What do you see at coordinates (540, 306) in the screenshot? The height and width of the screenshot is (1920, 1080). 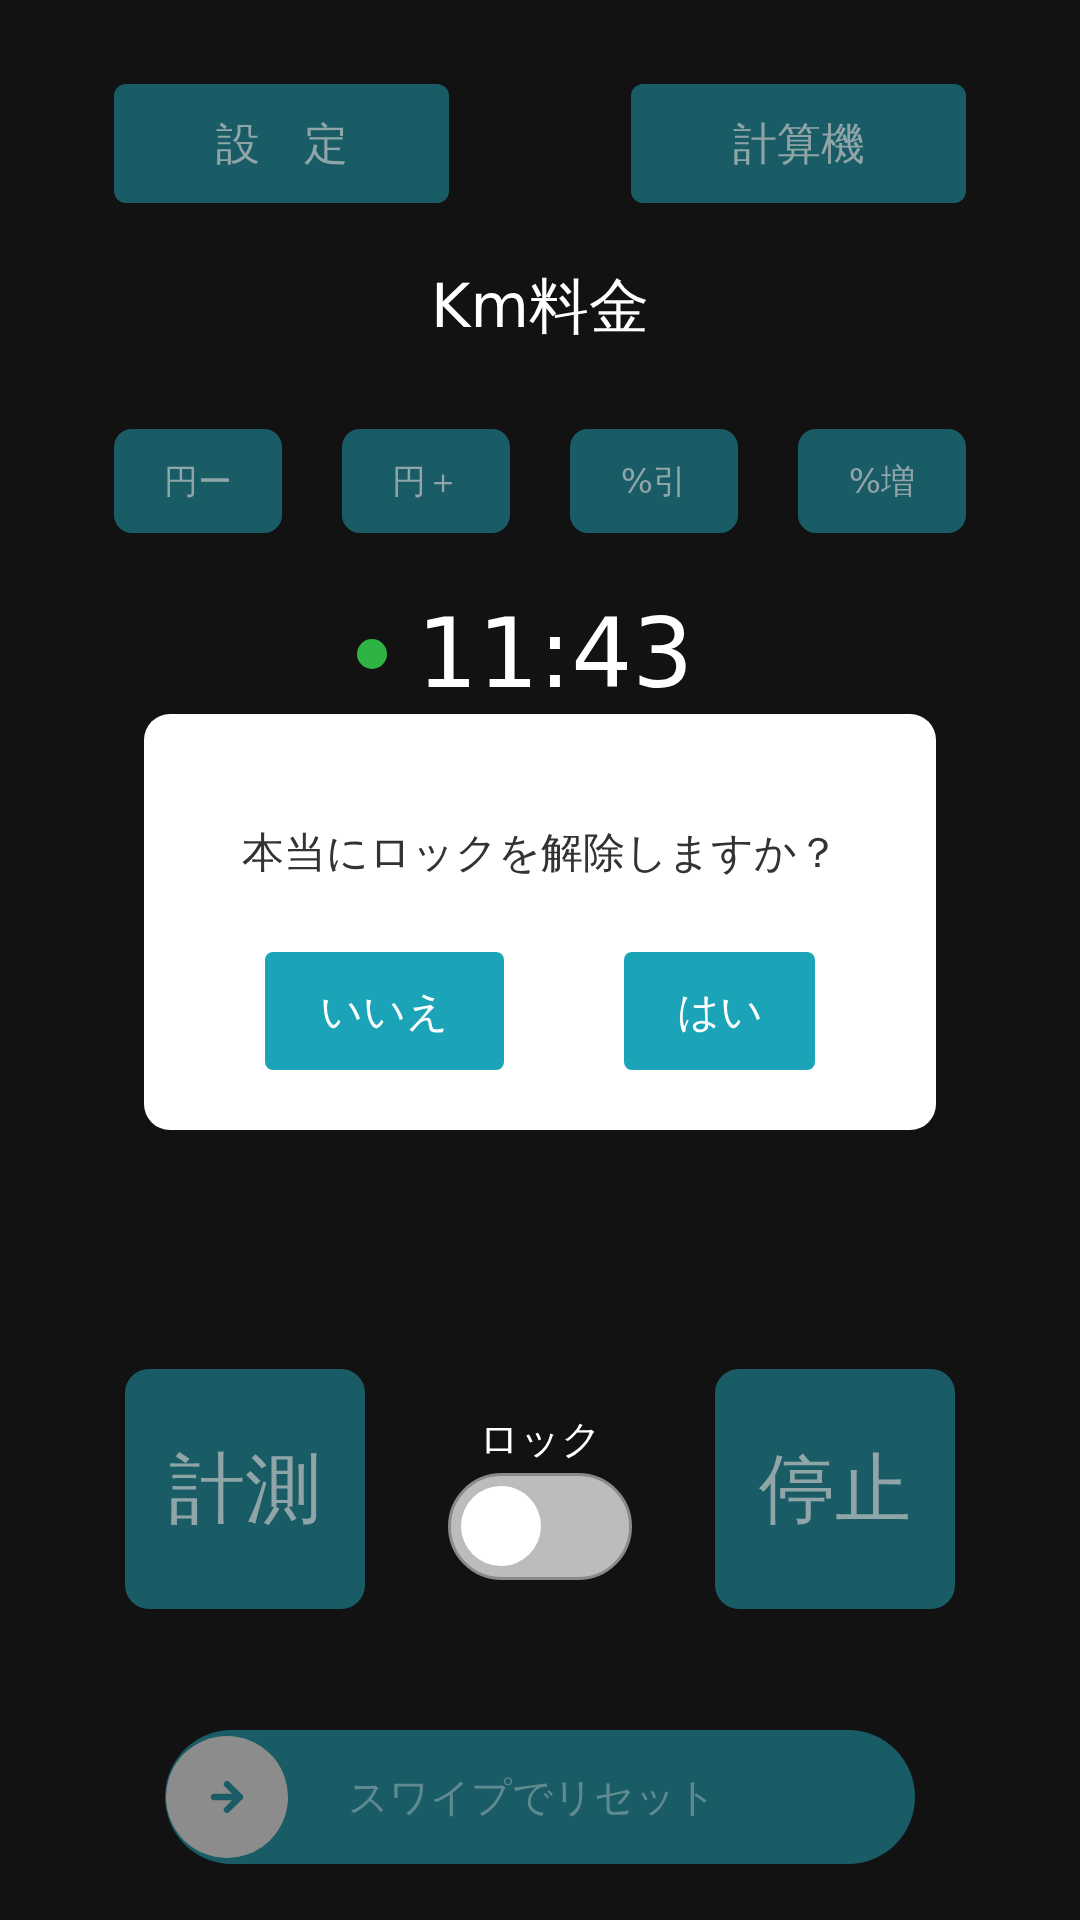 I see `page-title: Km料金` at bounding box center [540, 306].